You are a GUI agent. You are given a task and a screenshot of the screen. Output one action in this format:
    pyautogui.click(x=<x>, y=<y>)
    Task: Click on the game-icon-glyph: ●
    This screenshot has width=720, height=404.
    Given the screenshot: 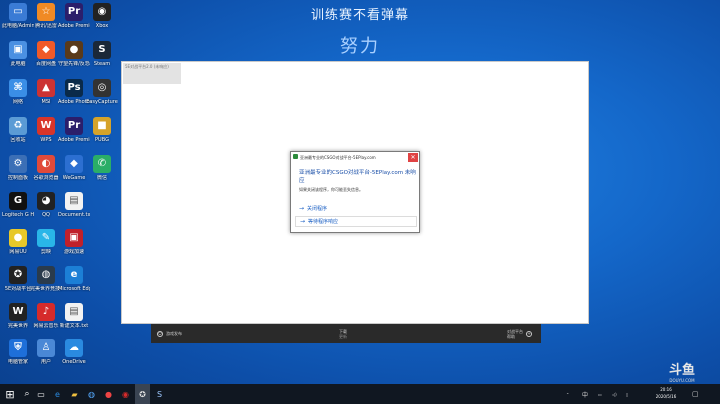 What is the action you would take?
    pyautogui.click(x=74, y=50)
    